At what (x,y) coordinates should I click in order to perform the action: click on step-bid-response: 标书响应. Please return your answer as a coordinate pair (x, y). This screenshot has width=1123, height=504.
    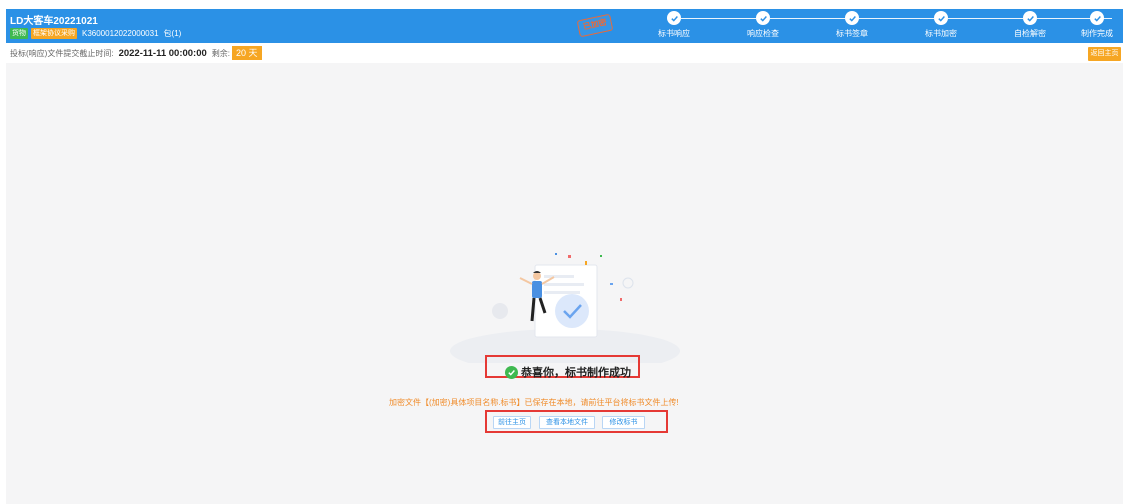
    Looking at the image, I should click on (674, 25).